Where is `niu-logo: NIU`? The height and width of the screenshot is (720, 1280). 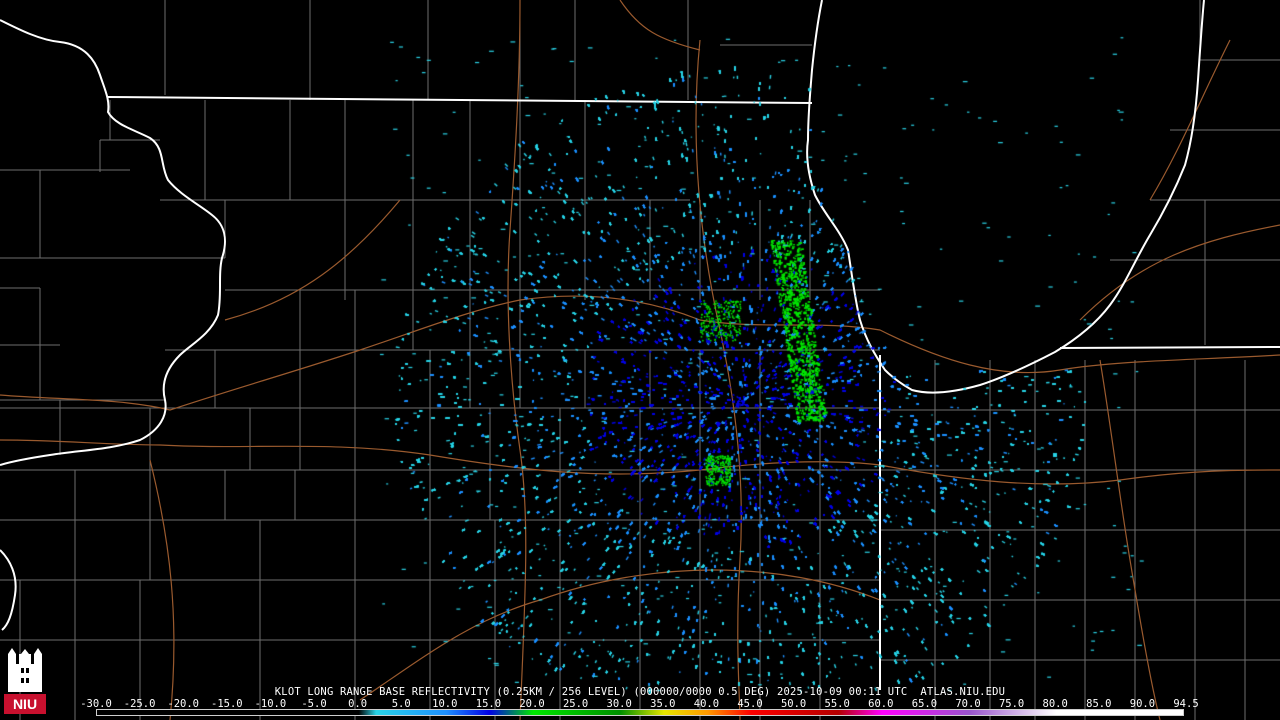
niu-logo: NIU is located at coordinates (25, 682).